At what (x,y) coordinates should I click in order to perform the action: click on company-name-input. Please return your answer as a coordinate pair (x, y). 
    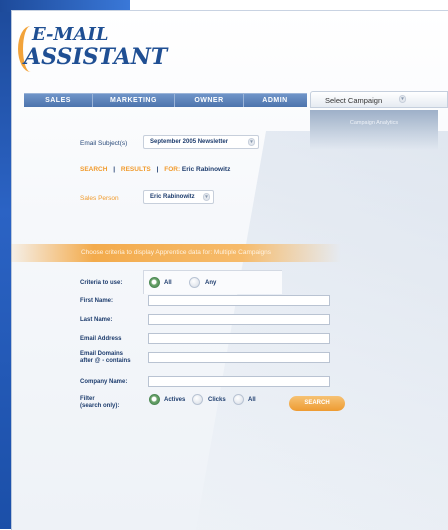
    Looking at the image, I should click on (239, 381).